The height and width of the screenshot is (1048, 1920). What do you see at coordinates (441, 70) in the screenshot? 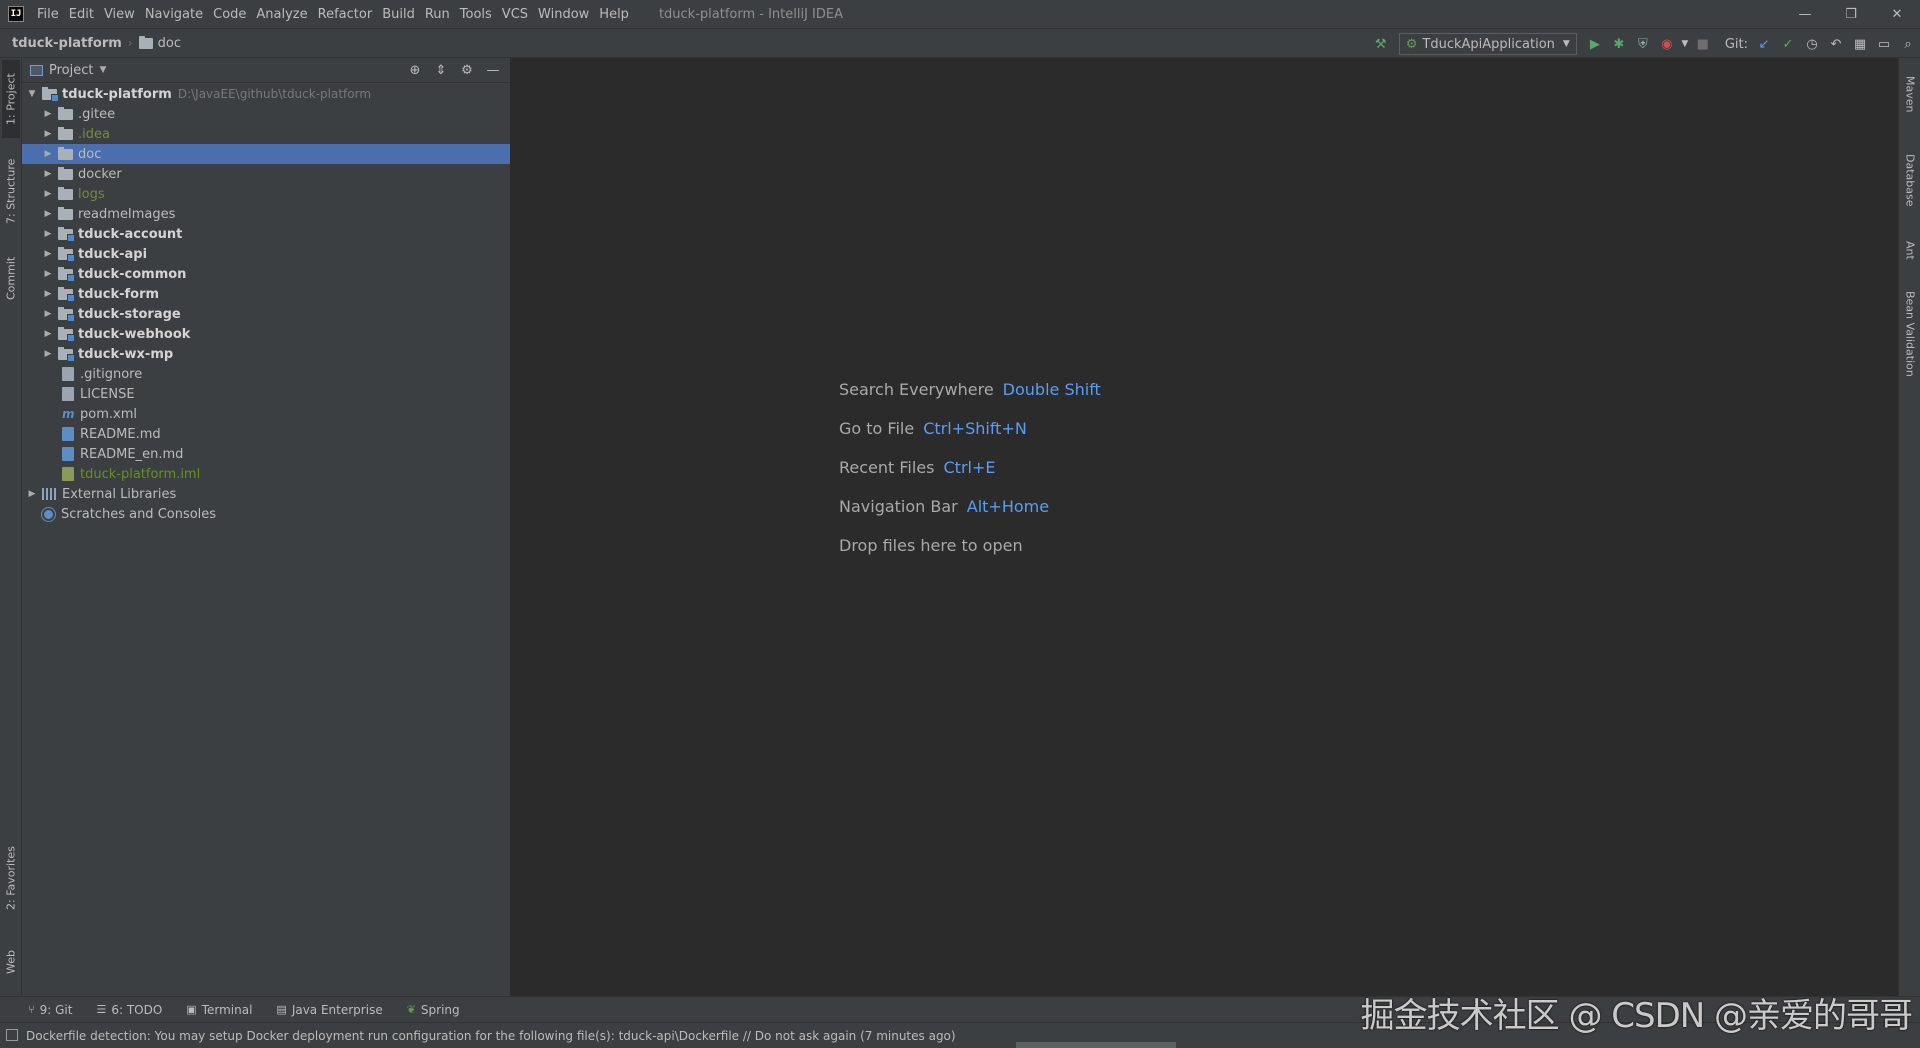
I see `collapse-all-icon: ⇕` at bounding box center [441, 70].